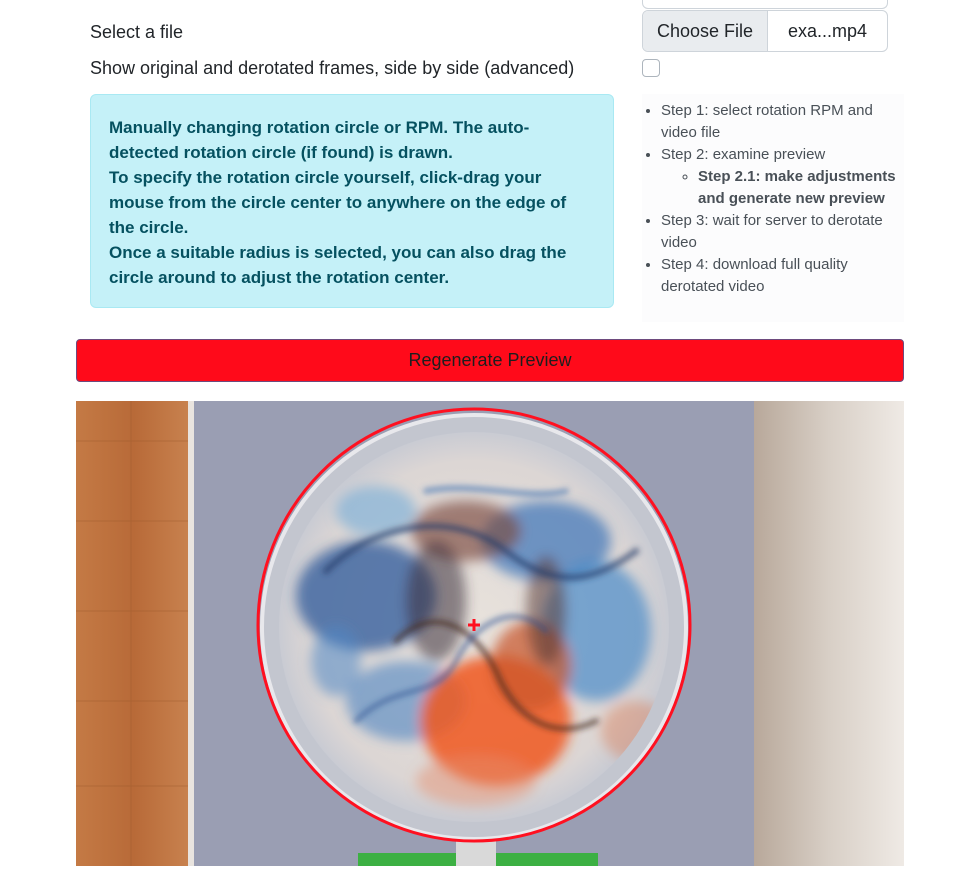  I want to click on step-2-label: Step 2: examine preview, so click(743, 154).